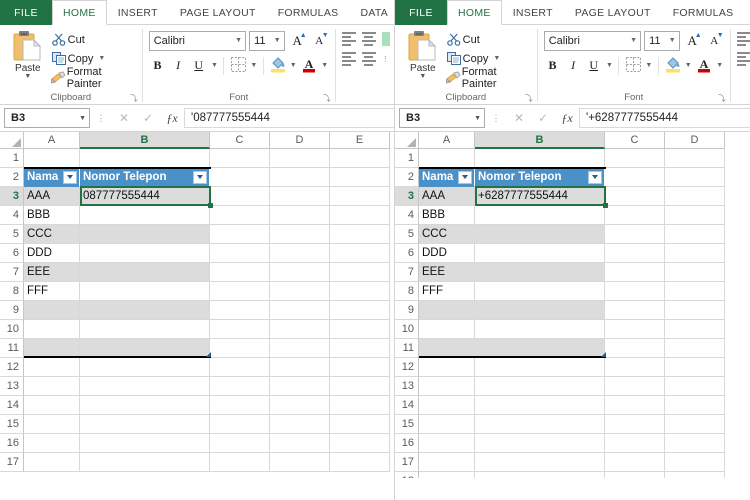 The height and width of the screenshot is (500, 750). Describe the element at coordinates (240, 215) in the screenshot. I see `cell-C4` at that location.